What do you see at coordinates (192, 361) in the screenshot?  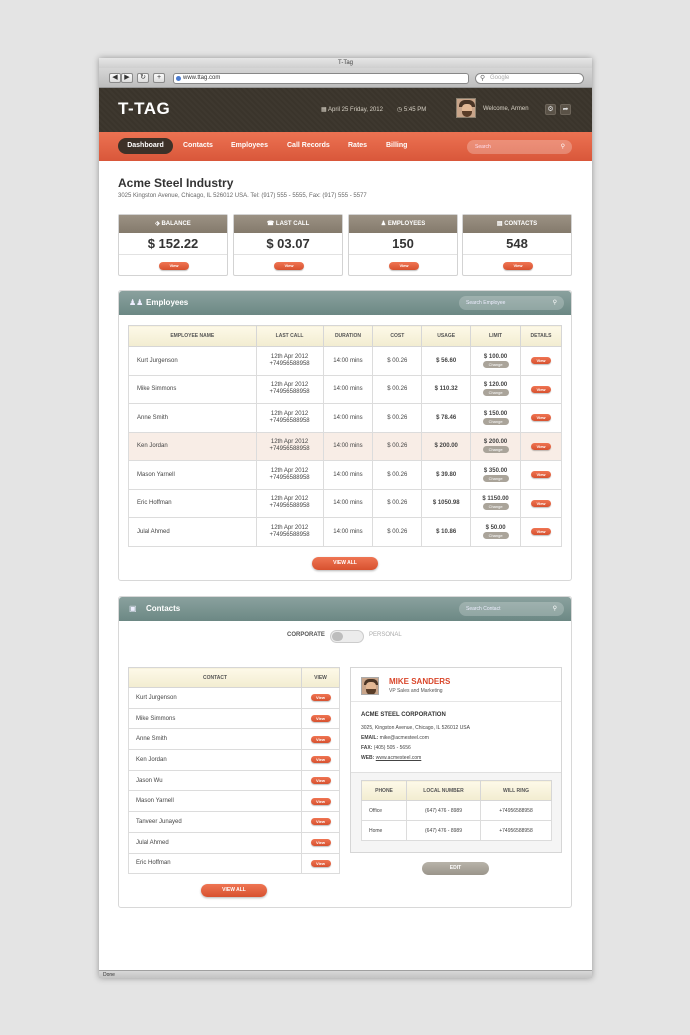 I see `employee-name: Kurt Jurgenson` at bounding box center [192, 361].